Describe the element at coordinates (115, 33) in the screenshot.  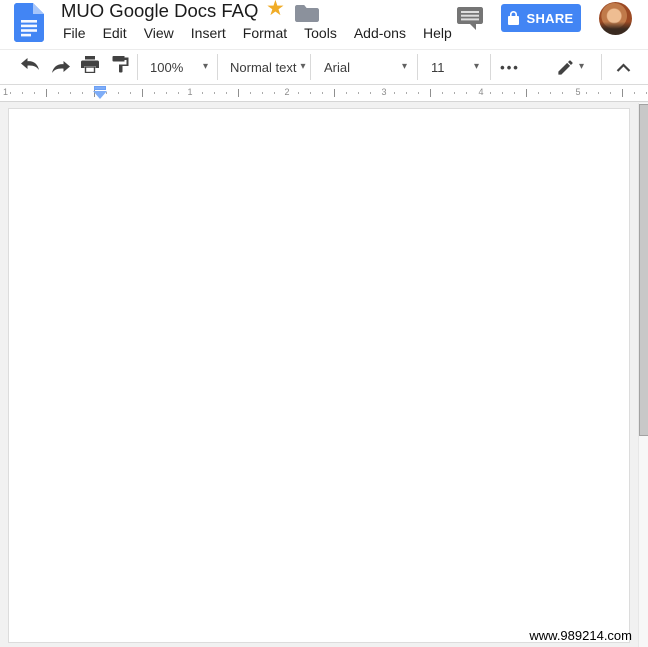
I see `menu-edit: Edit` at that location.